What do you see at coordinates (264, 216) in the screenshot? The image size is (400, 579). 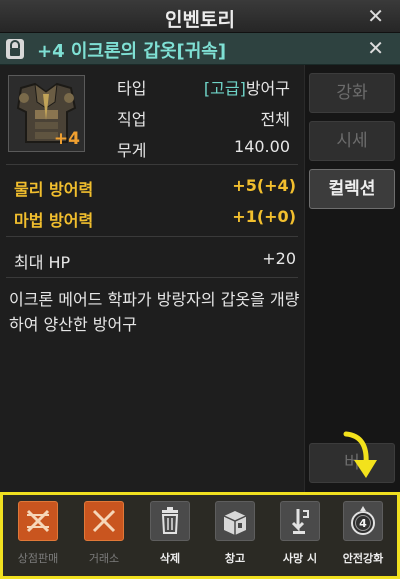 I see `stat-value-magic-defense: +1(+0)` at bounding box center [264, 216].